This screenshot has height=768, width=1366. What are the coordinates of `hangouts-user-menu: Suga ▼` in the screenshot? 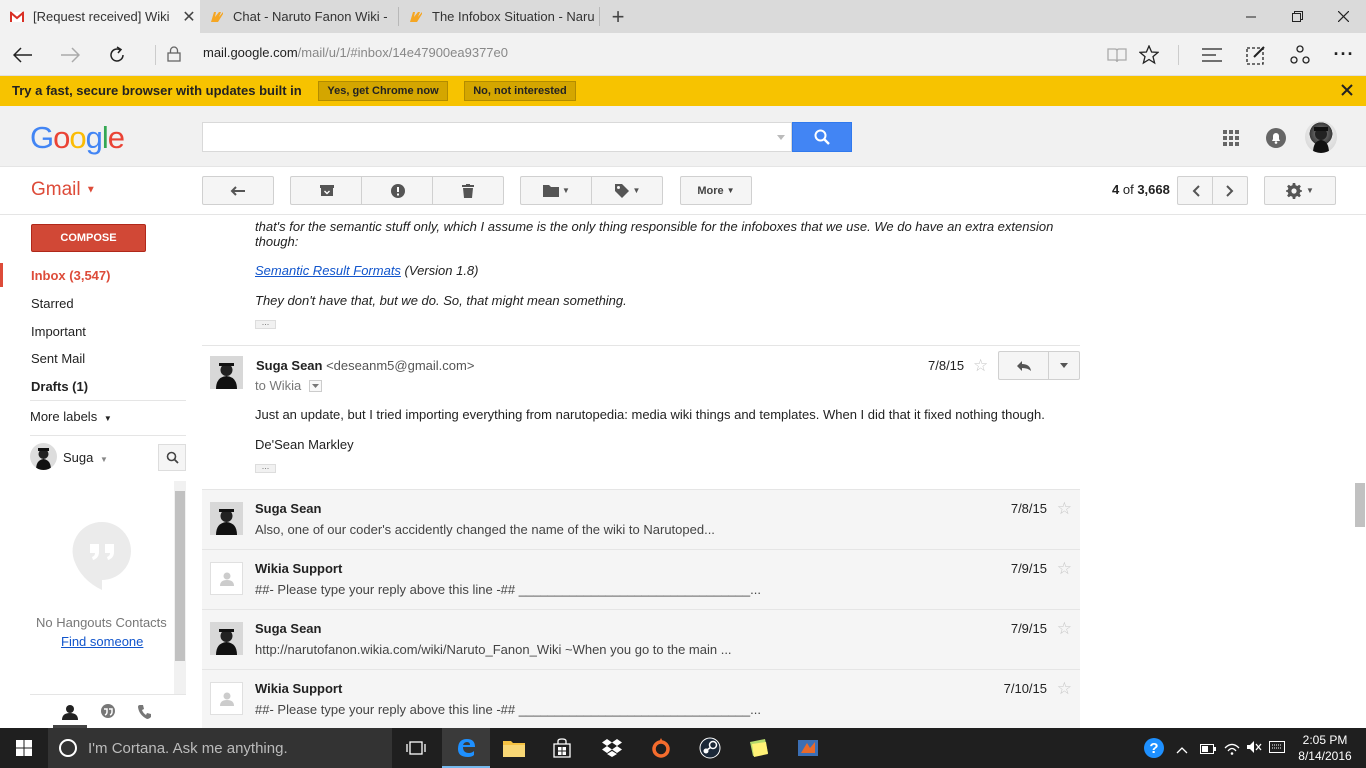 It's located at (85, 457).